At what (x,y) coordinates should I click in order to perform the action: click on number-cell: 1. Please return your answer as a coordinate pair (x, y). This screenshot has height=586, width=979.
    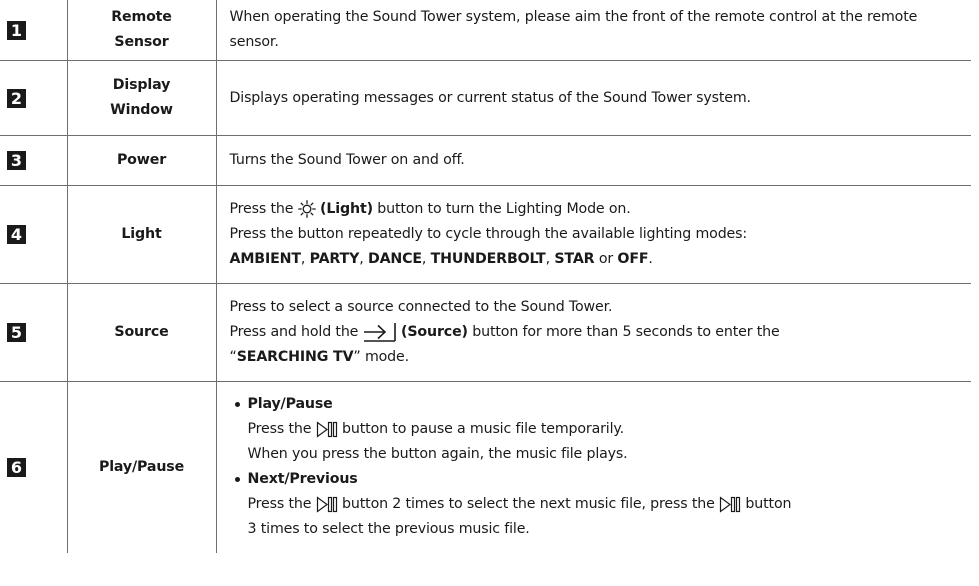
    Looking at the image, I should click on (33, 30).